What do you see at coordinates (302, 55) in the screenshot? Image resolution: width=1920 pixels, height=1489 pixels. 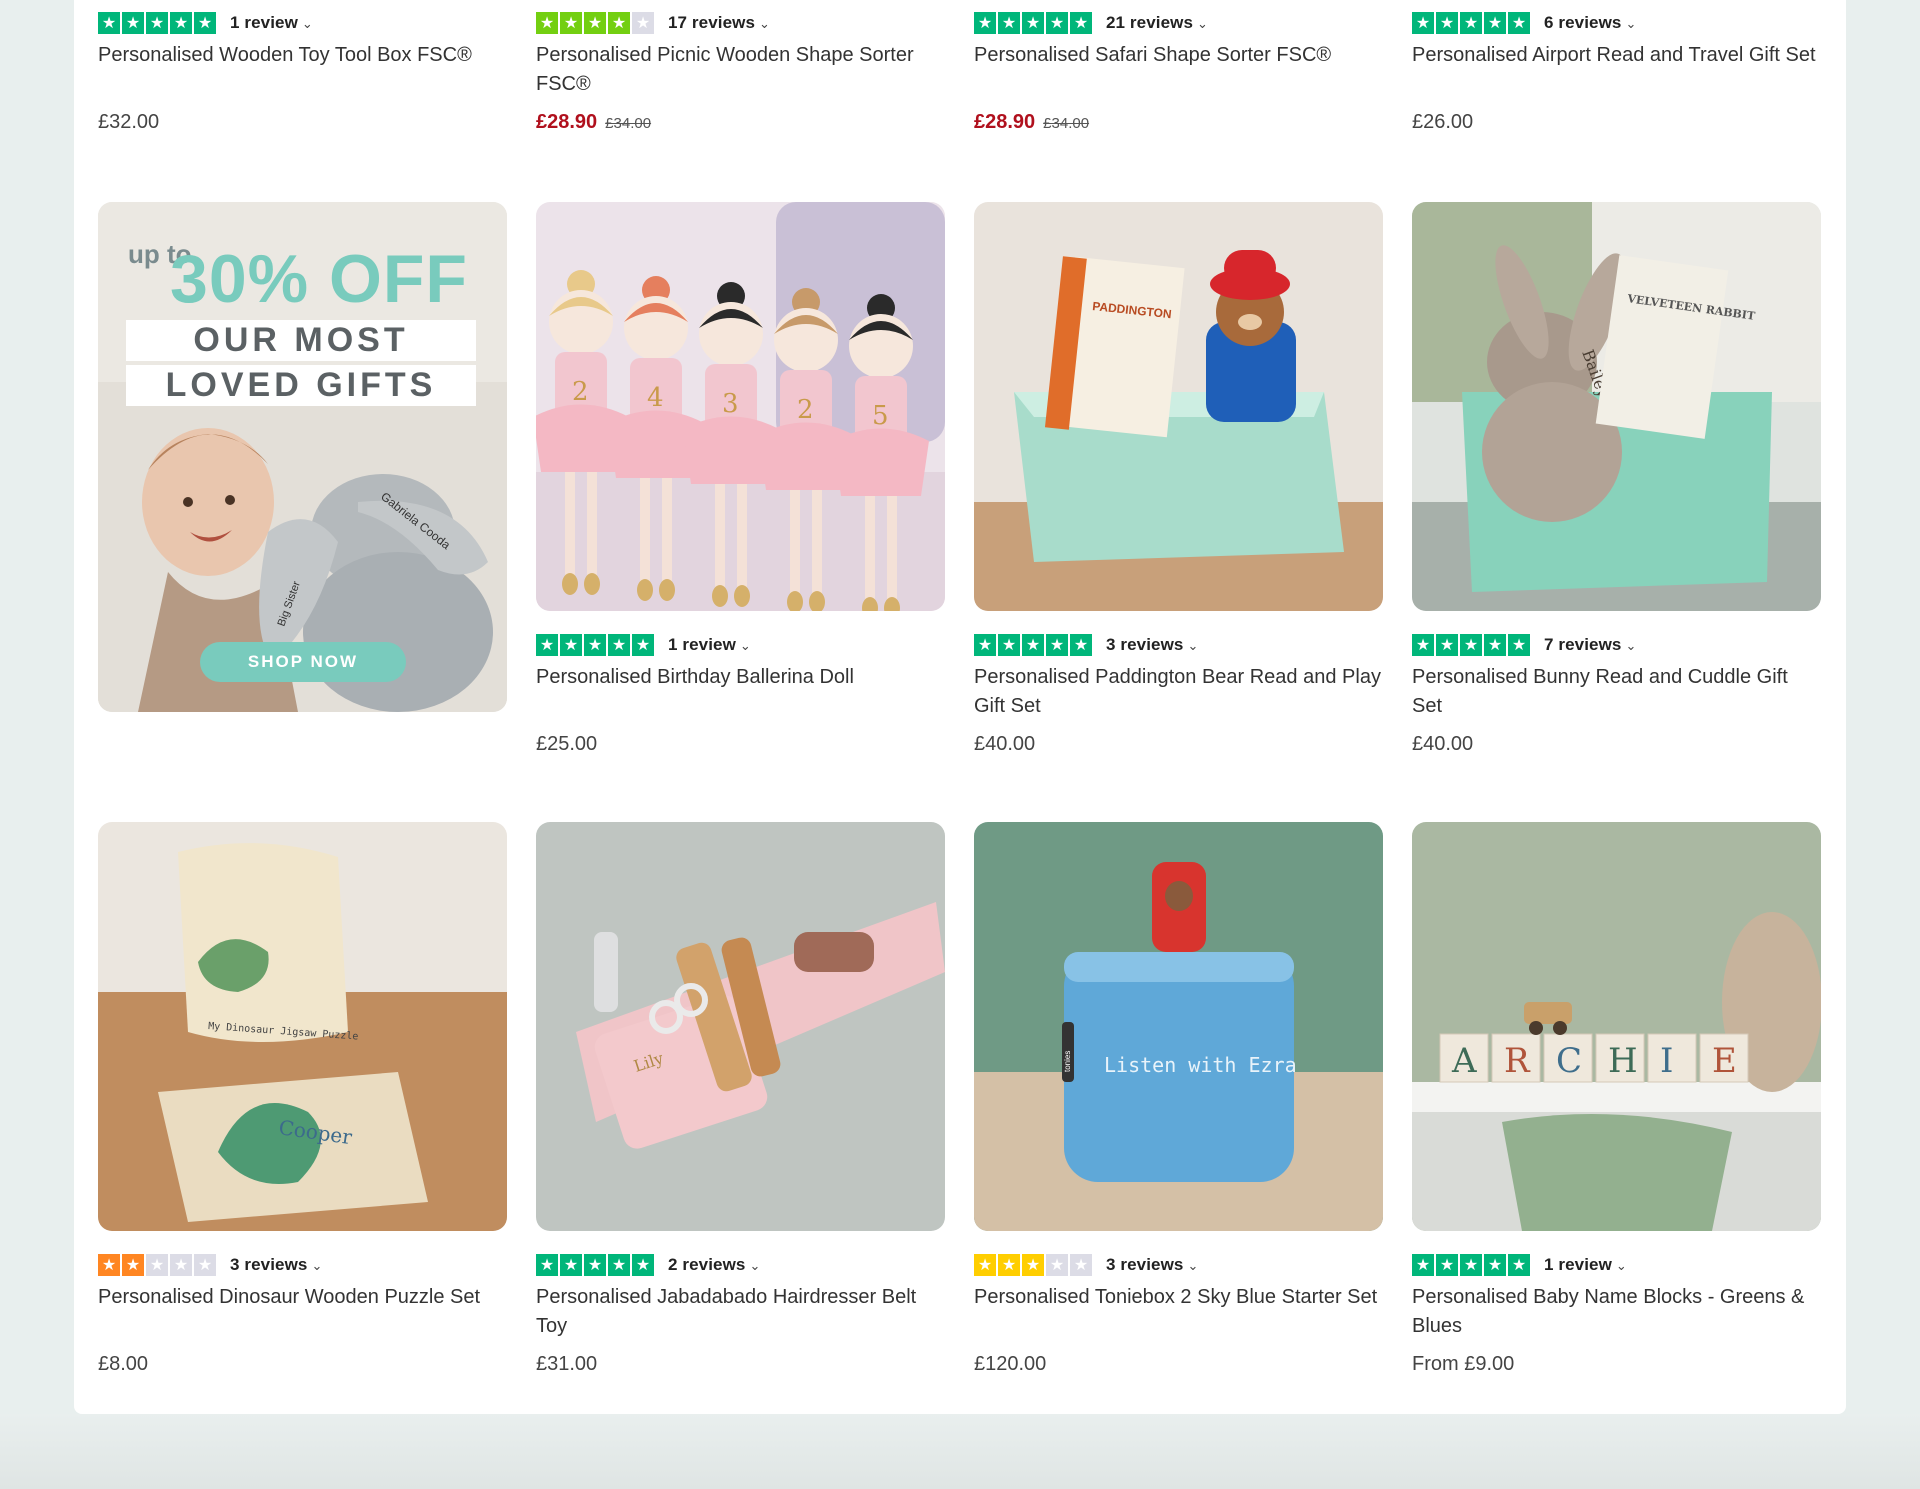 I see `product-name: Personalised Wooden Toy Tool Box FSC®` at bounding box center [302, 55].